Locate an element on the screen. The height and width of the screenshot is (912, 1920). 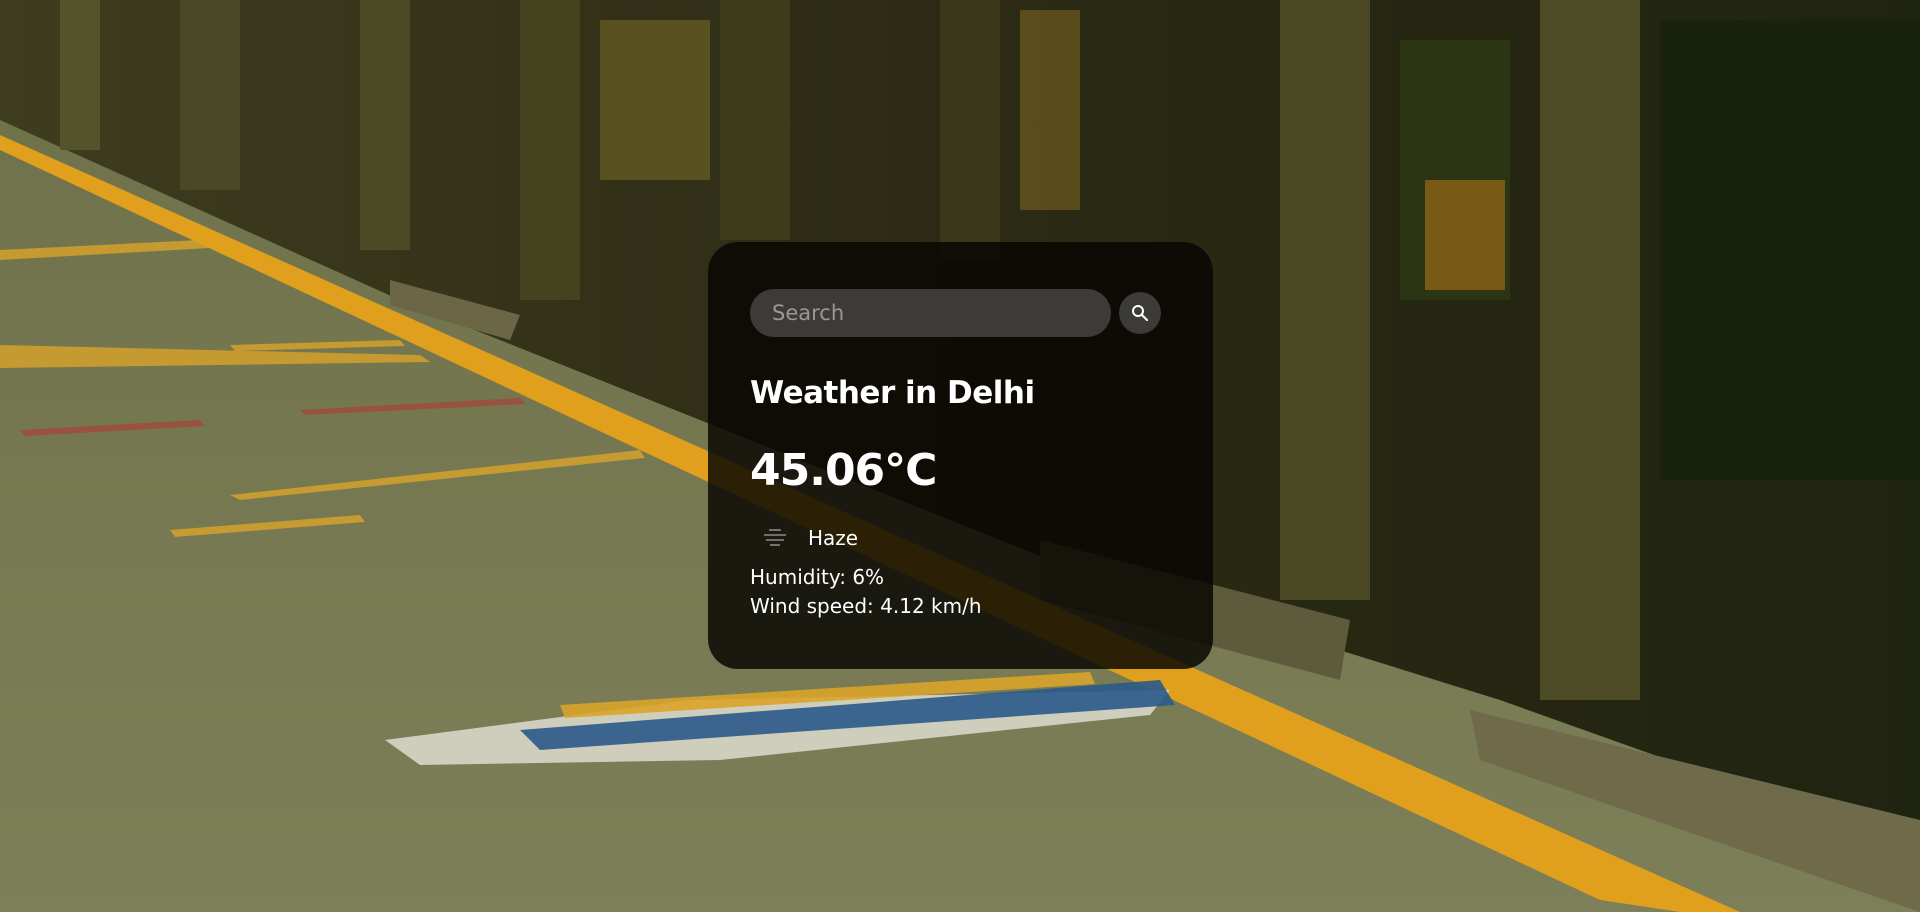
search-input is located at coordinates (930, 313).